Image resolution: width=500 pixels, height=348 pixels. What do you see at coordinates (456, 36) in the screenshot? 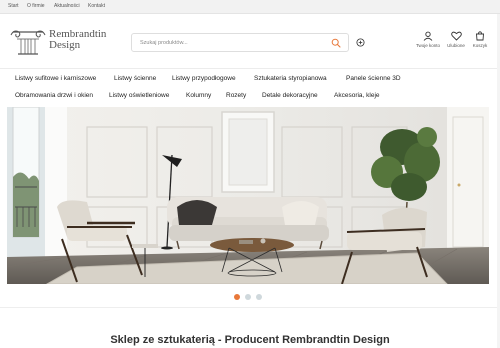
I see `heart-icon` at bounding box center [456, 36].